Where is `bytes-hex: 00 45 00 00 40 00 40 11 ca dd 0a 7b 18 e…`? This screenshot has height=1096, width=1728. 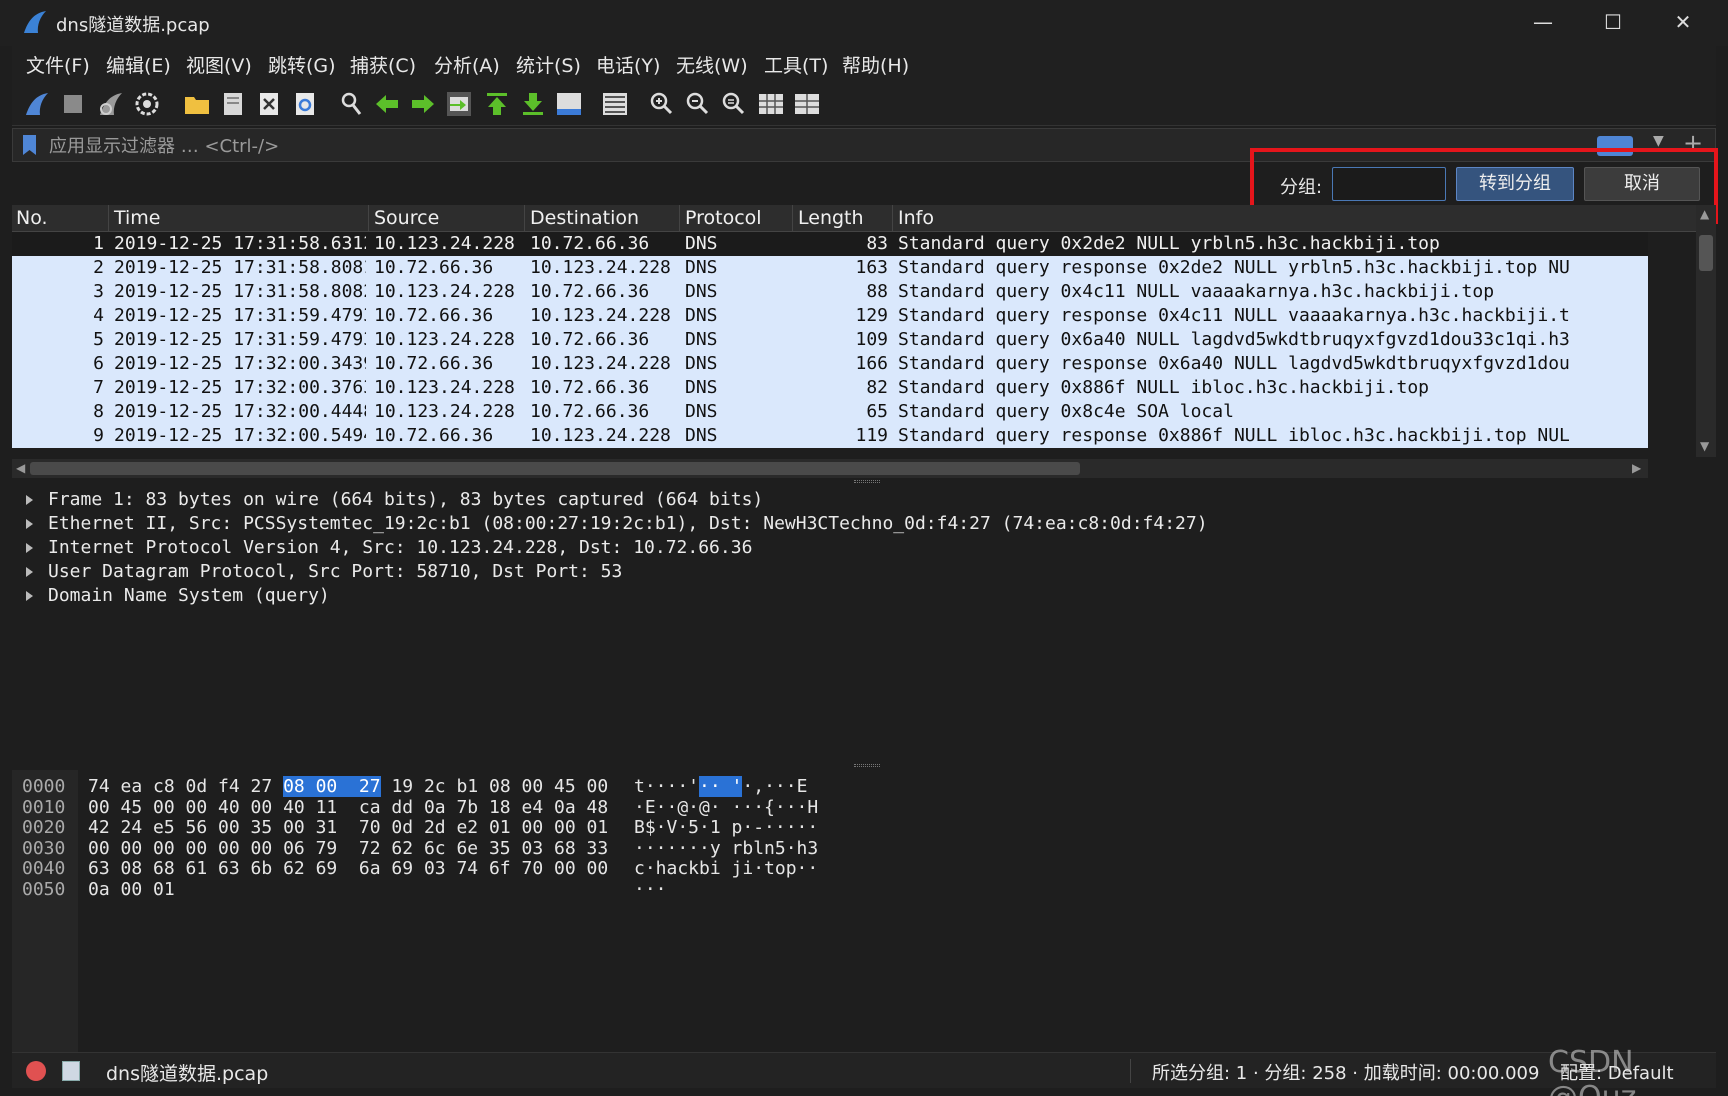
bytes-hex: 00 45 00 00 40 00 40 11 ca dd 0a 7b 18 e… is located at coordinates (348, 808).